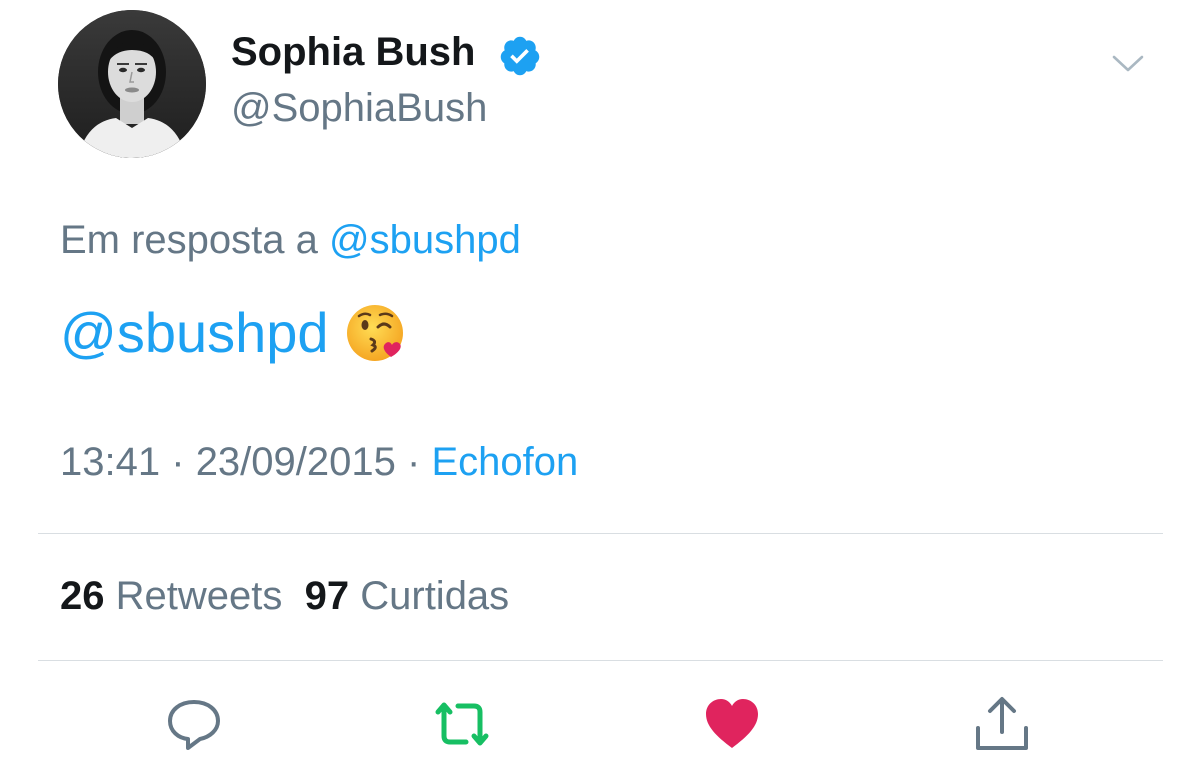 The width and height of the screenshot is (1200, 784). Describe the element at coordinates (374, 332) in the screenshot. I see `face-throwing-kiss-emoji-icon` at that location.